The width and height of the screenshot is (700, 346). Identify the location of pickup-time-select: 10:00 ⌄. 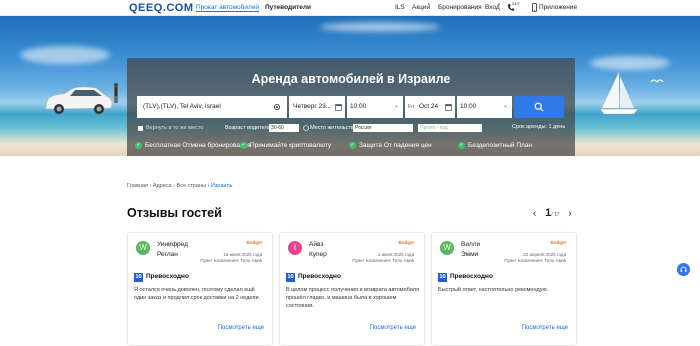
(375, 107).